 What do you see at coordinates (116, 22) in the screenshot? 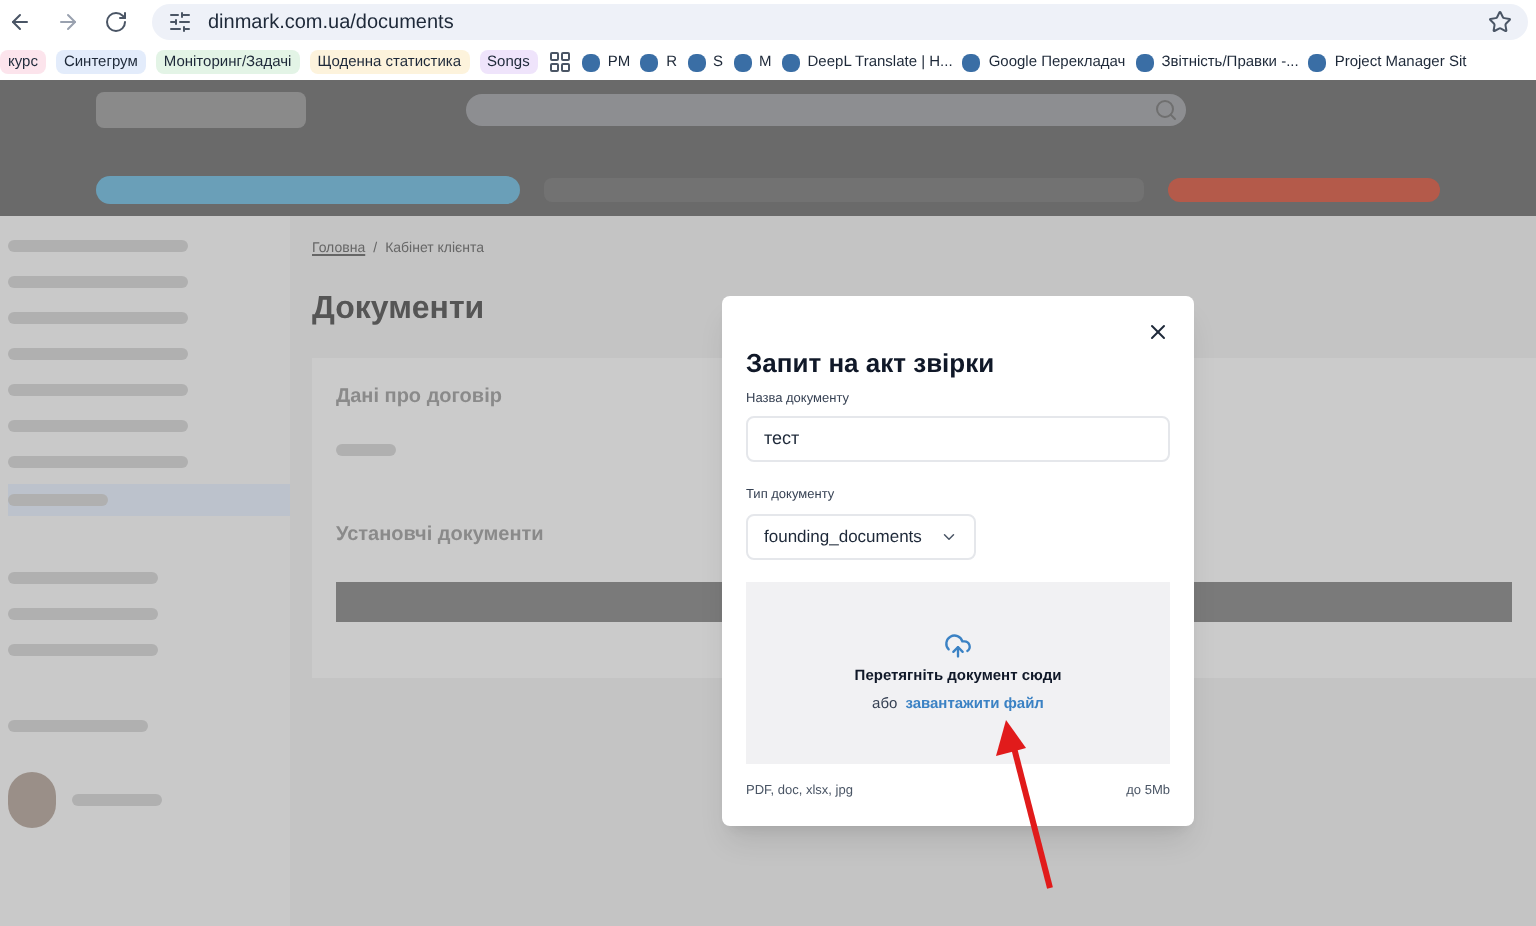
I see `reload-icon` at bounding box center [116, 22].